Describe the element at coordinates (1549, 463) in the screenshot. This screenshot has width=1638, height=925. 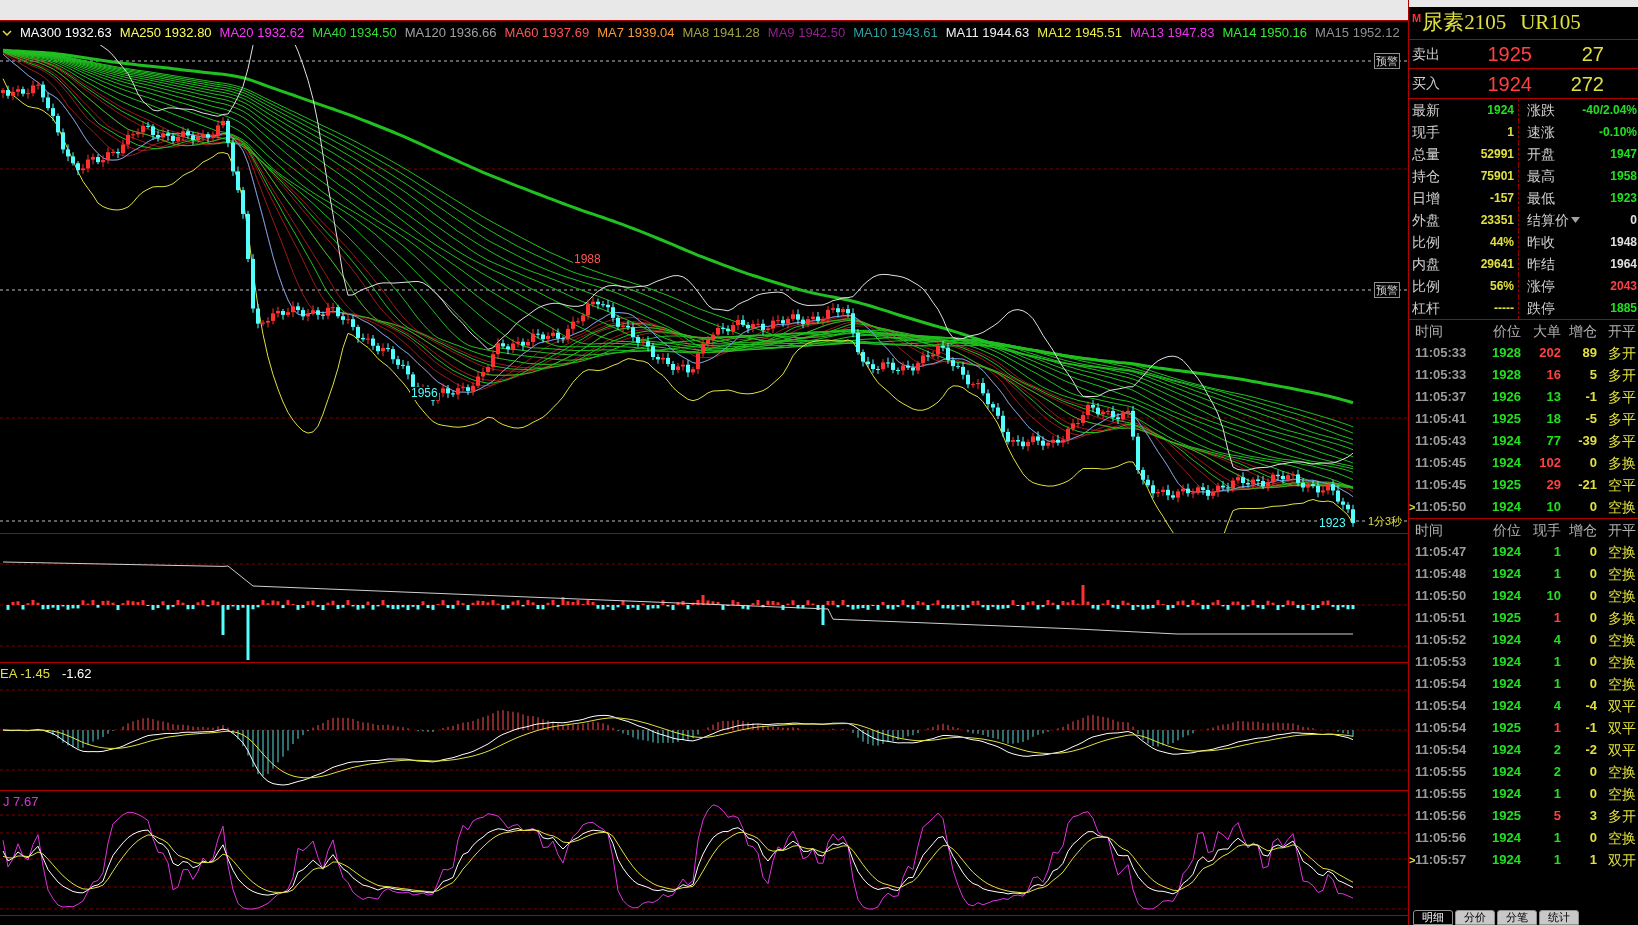
I see `volume-cell-text: 102` at that location.